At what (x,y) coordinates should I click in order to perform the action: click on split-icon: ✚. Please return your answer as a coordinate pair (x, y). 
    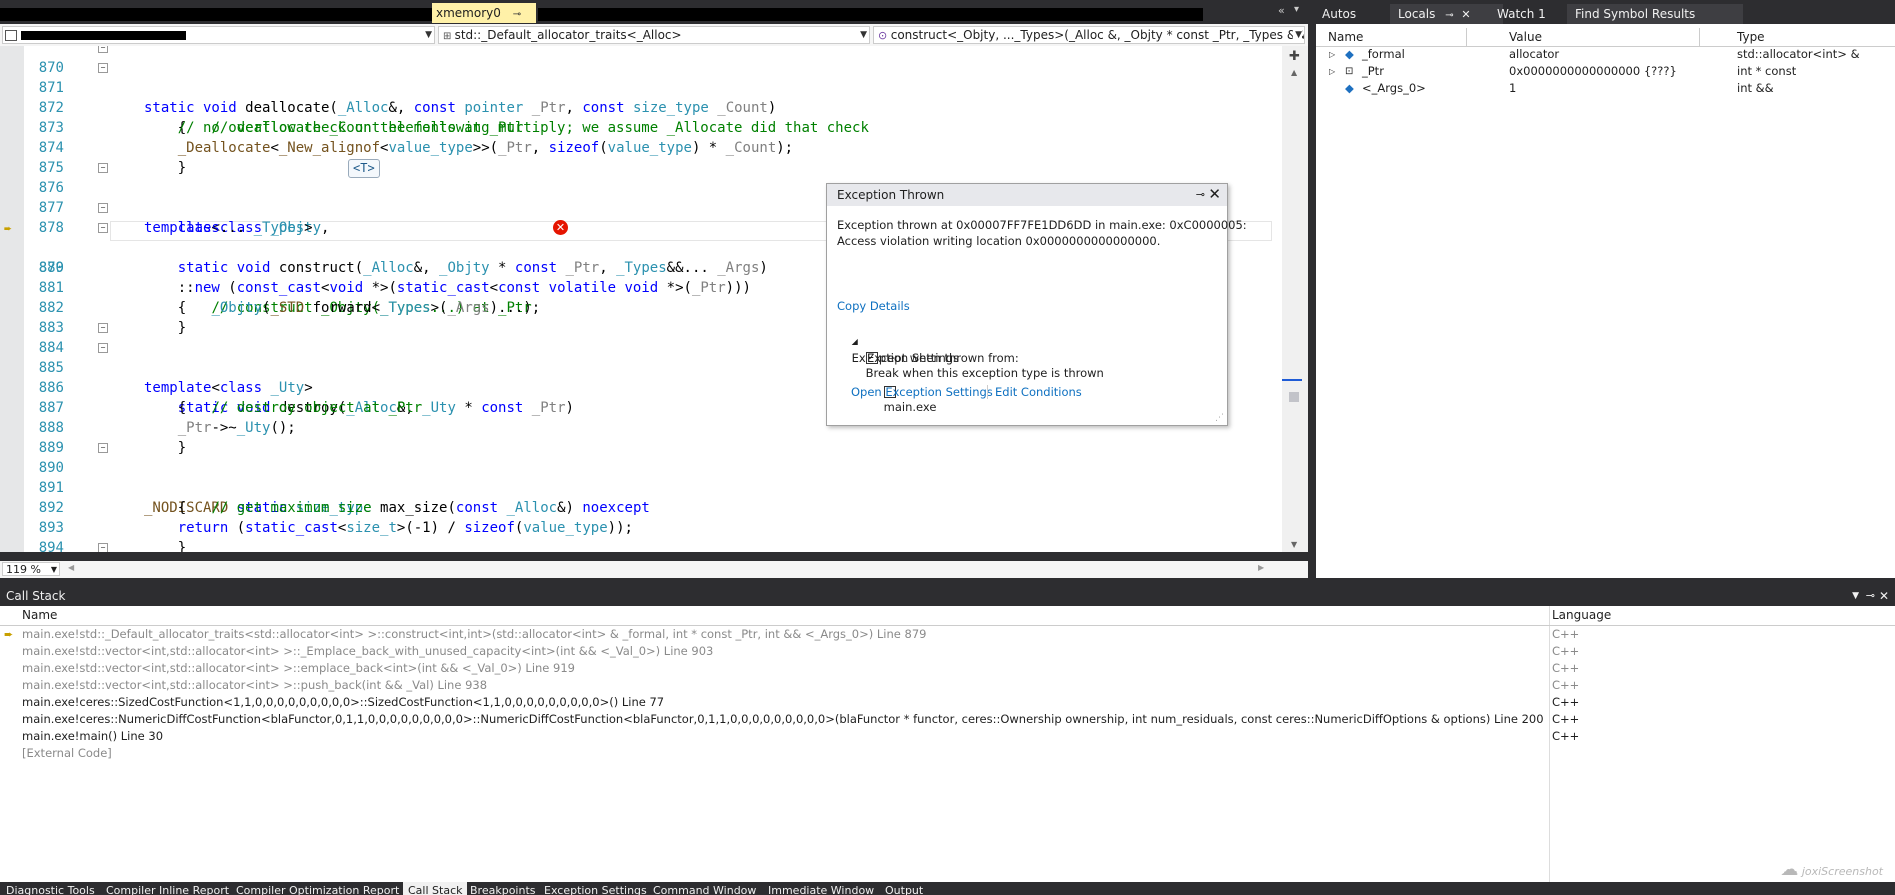
    Looking at the image, I should click on (1294, 56).